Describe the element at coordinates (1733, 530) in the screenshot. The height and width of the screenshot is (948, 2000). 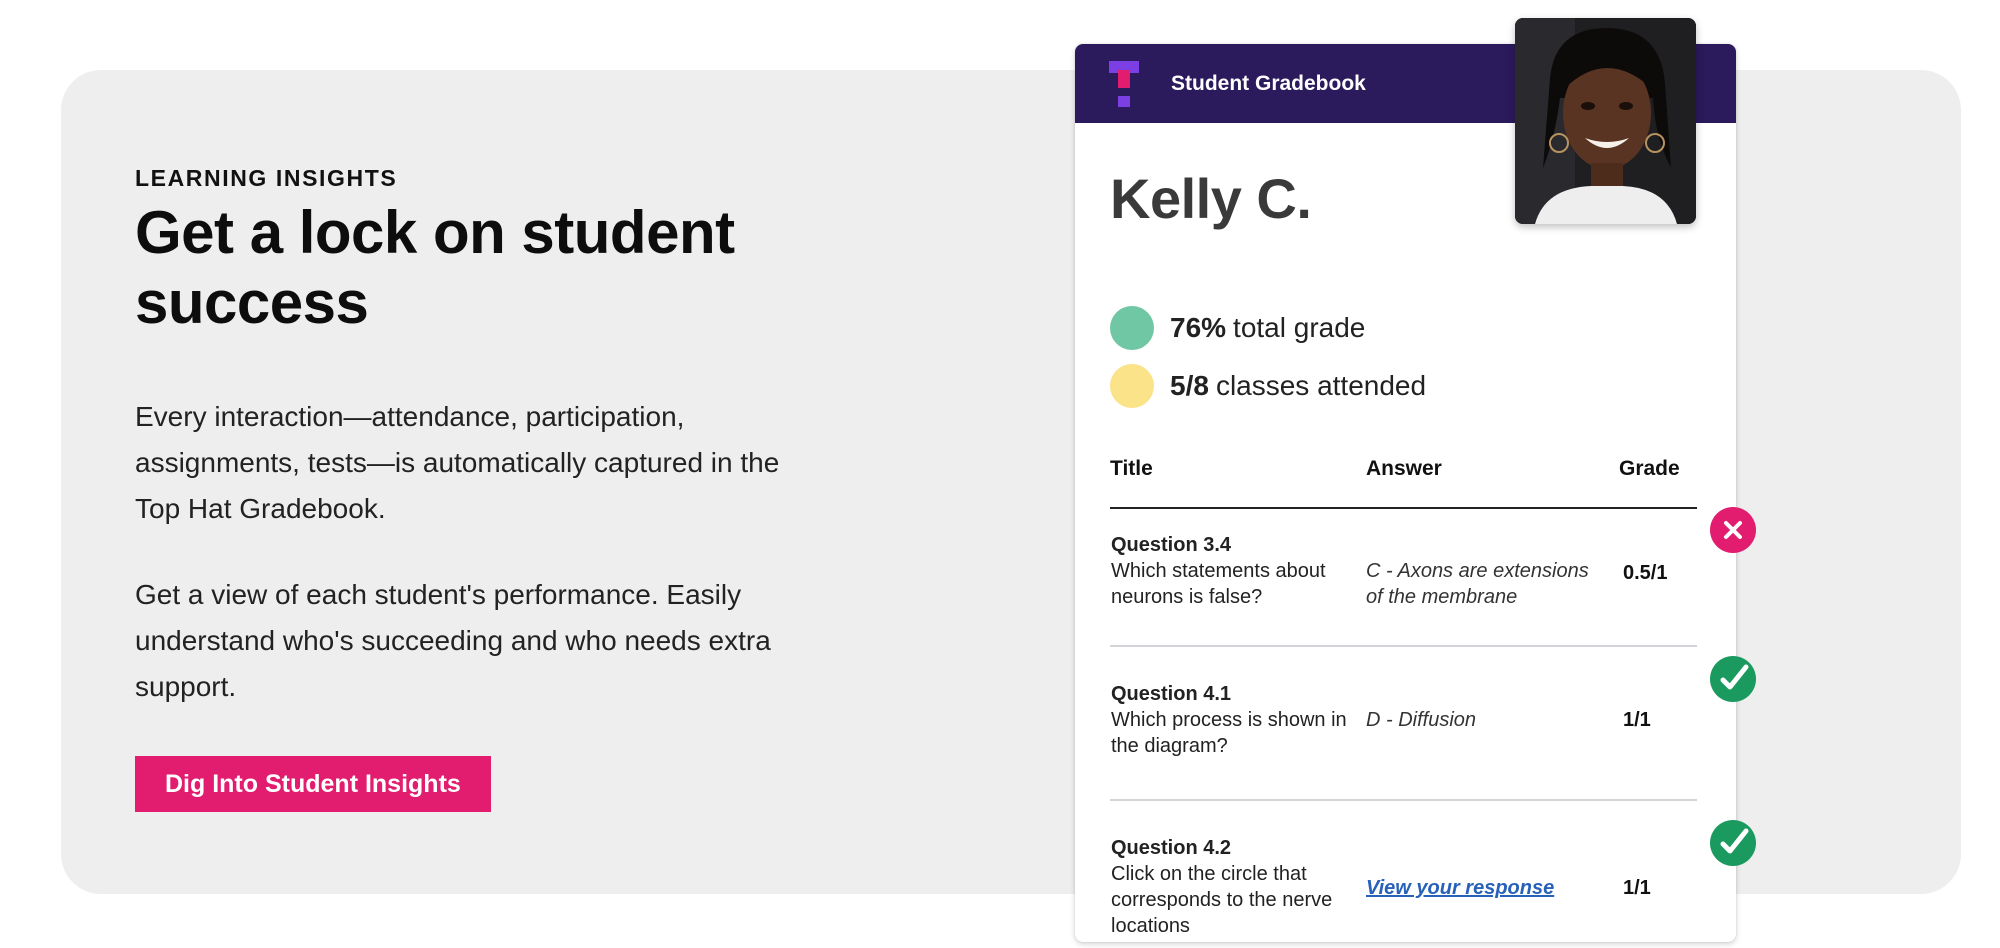
I see `x-icon` at that location.